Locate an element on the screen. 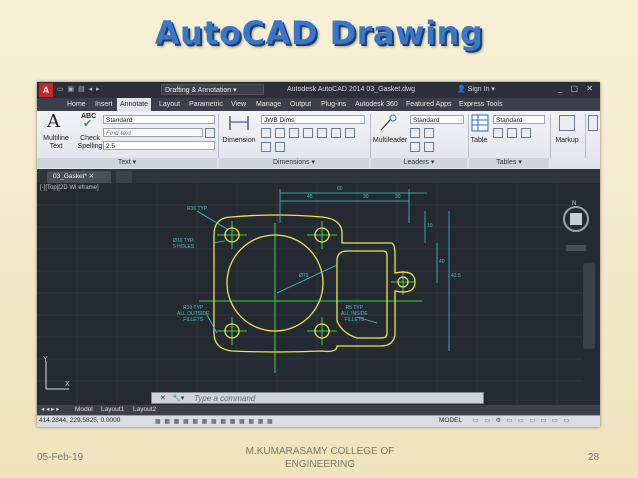 The width and height of the screenshot is (638, 478). dimension-icon is located at coordinates (239, 123).